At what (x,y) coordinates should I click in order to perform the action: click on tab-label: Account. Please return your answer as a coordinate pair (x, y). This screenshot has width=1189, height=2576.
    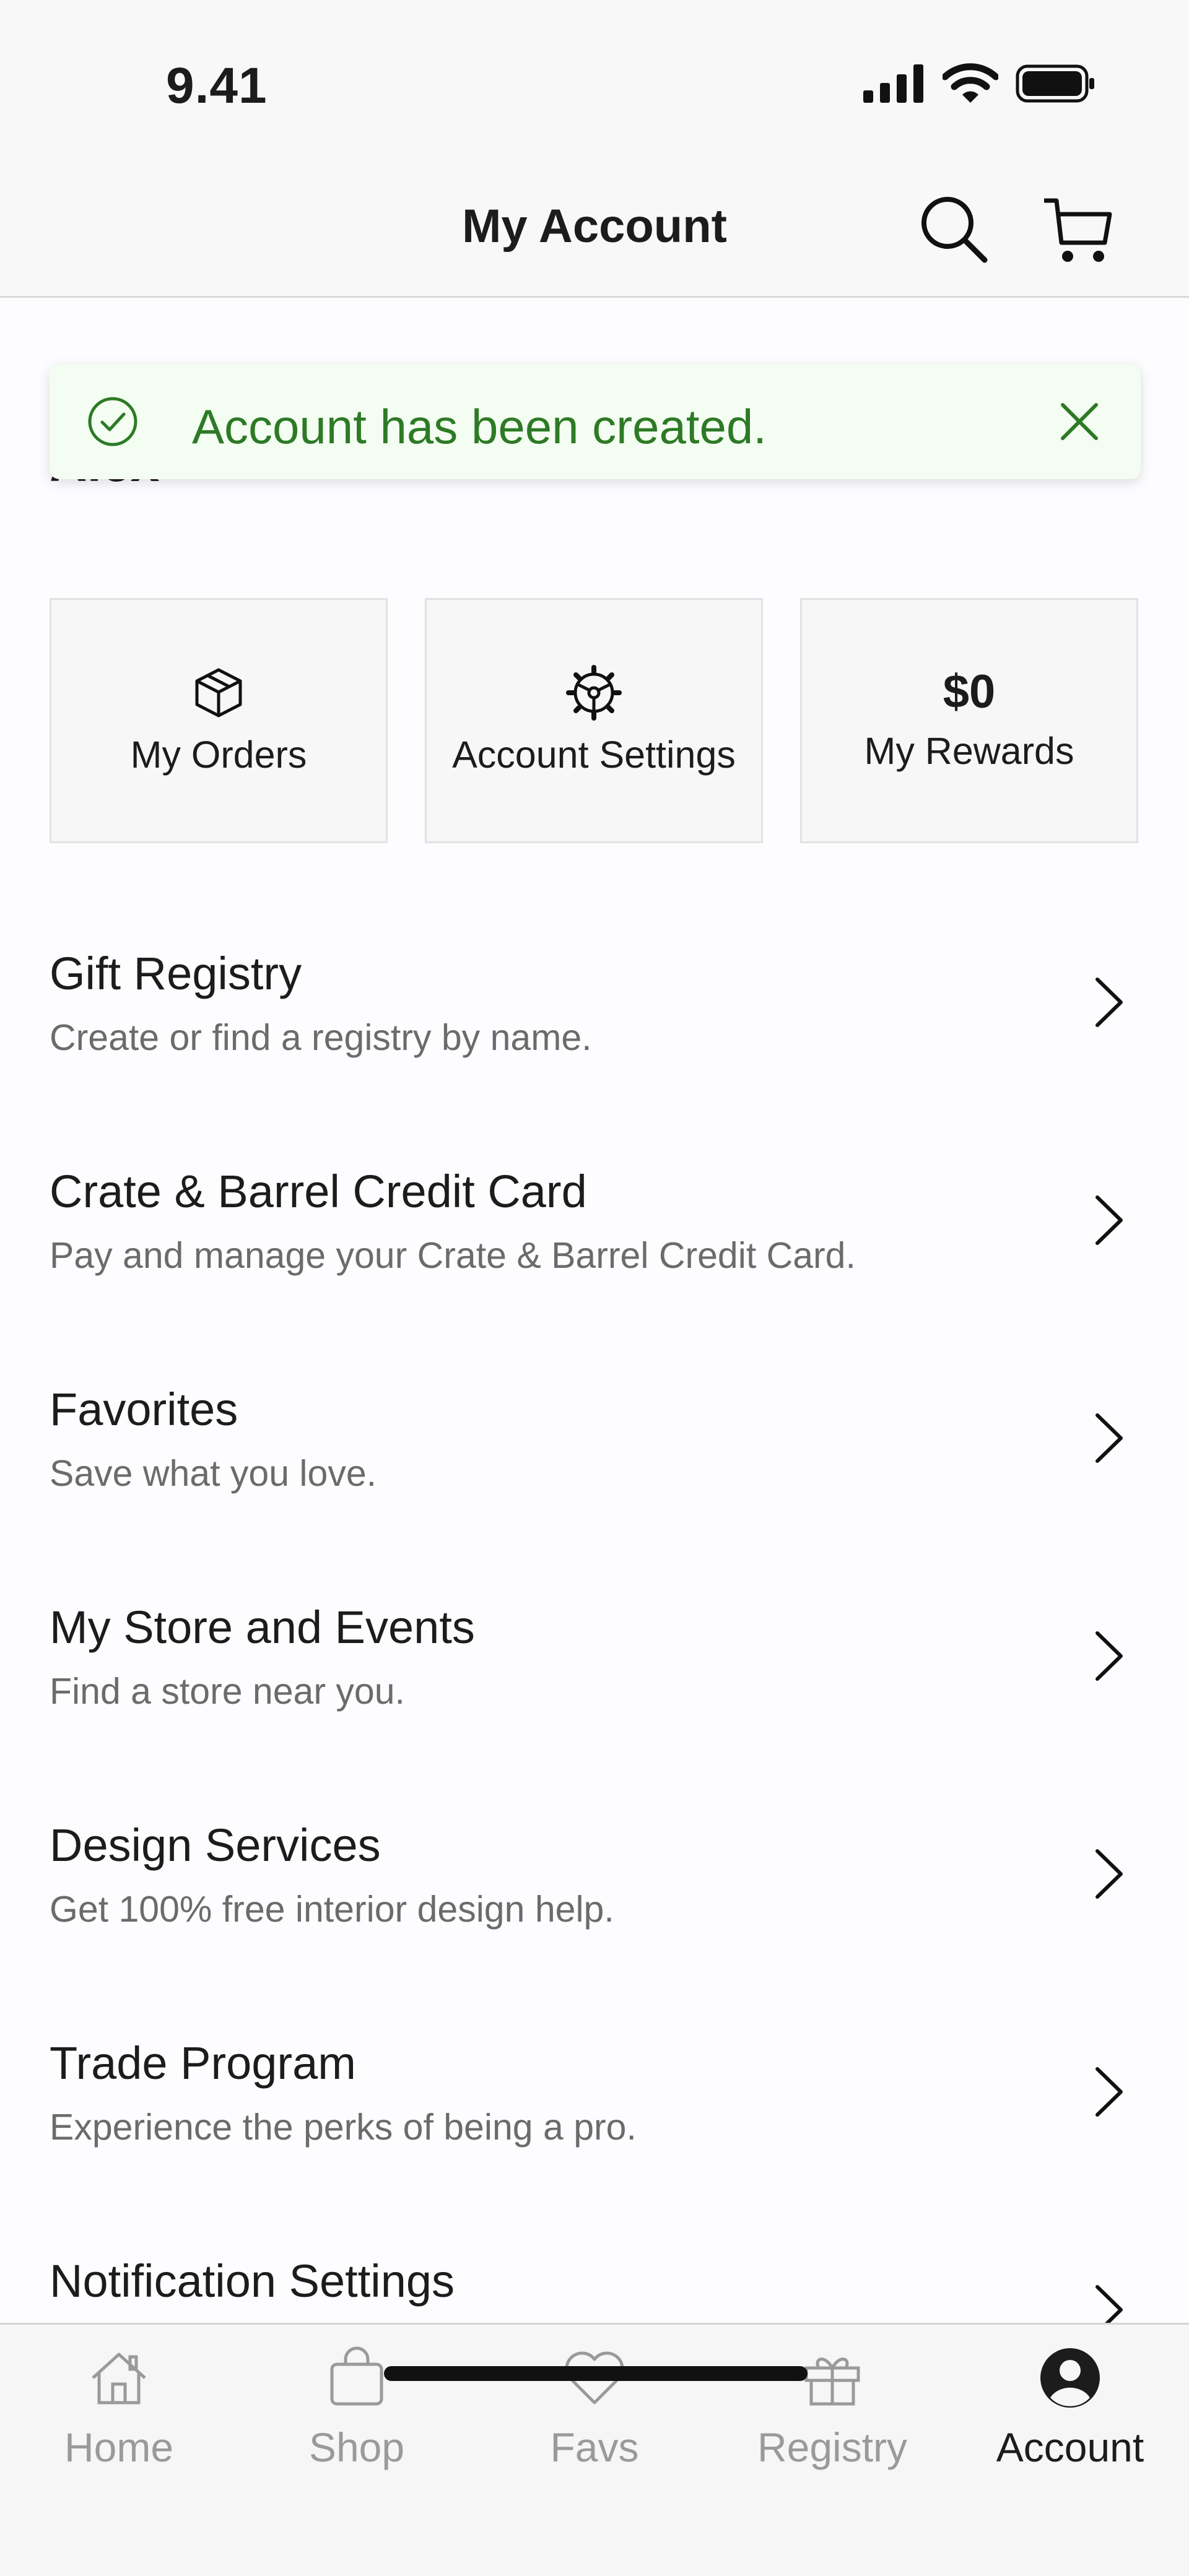
    Looking at the image, I should click on (1070, 2447).